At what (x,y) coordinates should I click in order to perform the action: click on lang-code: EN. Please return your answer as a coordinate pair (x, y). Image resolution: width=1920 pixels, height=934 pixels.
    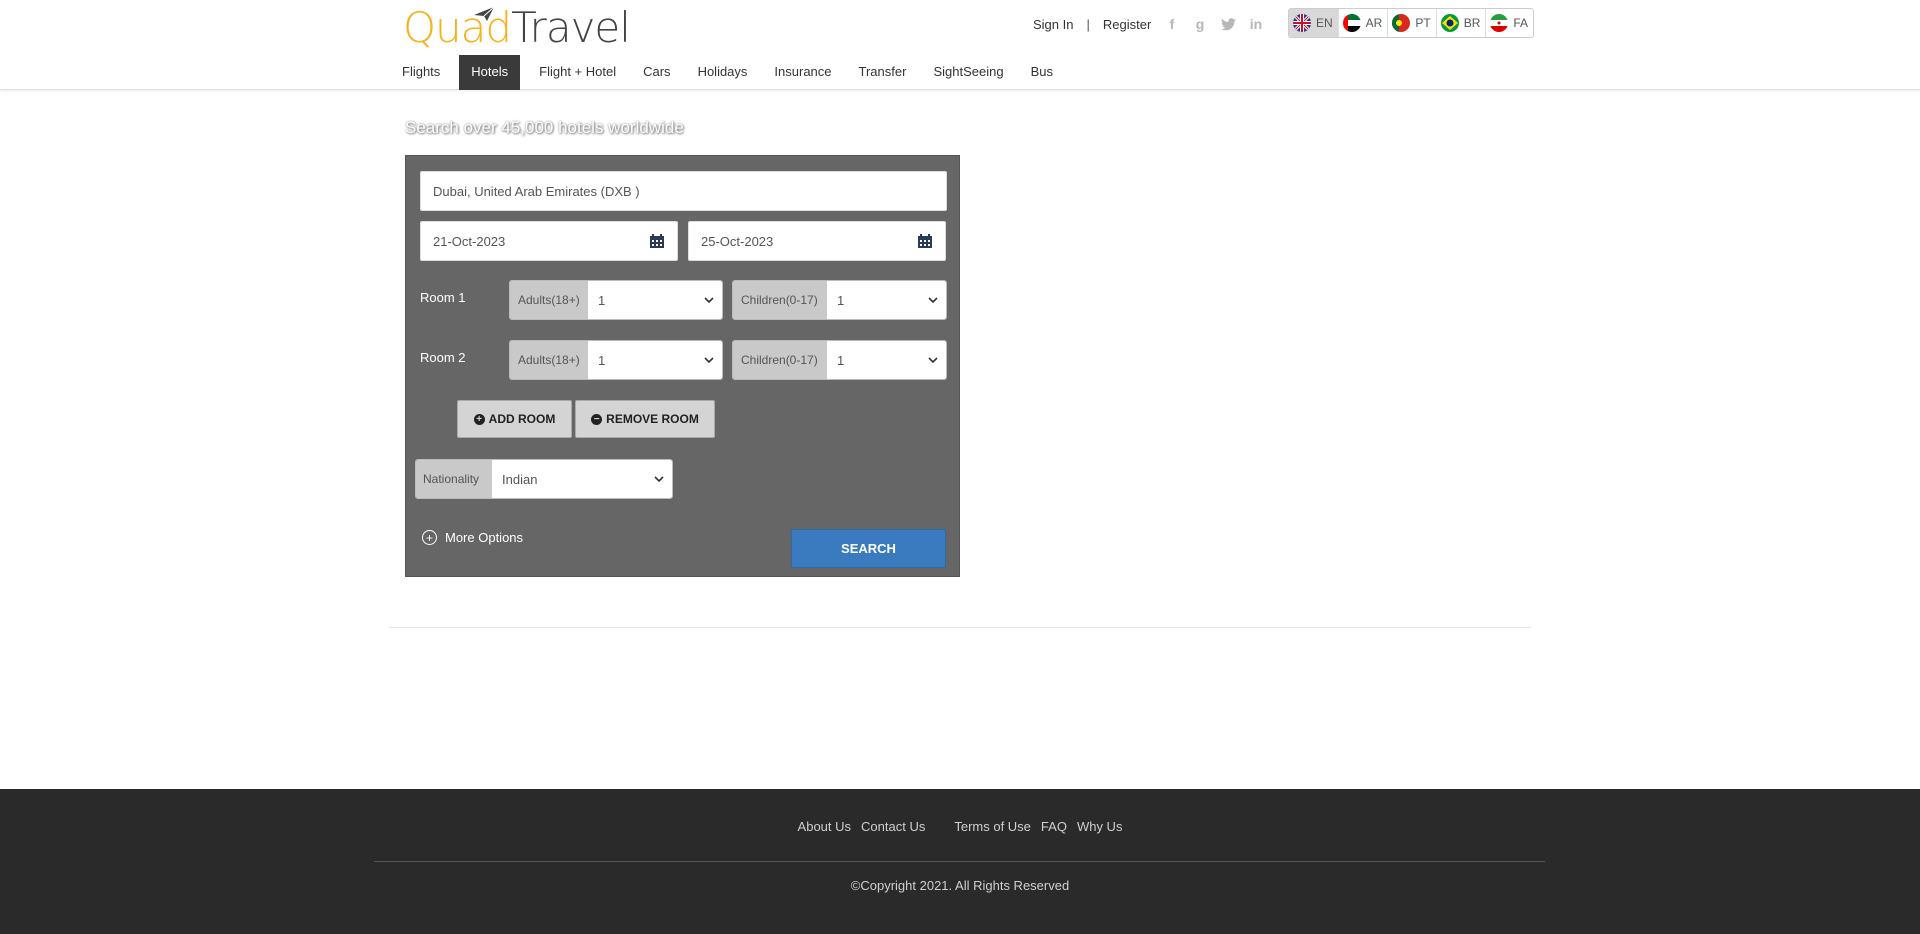
    Looking at the image, I should click on (1324, 23).